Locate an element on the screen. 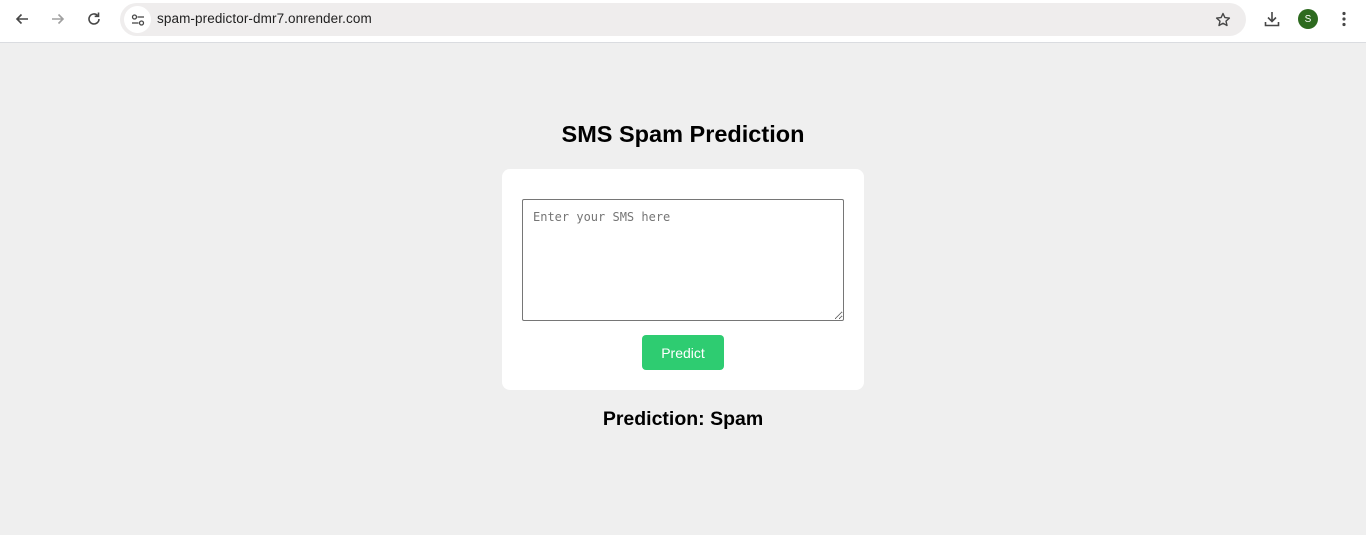  site-info-button is located at coordinates (137, 19).